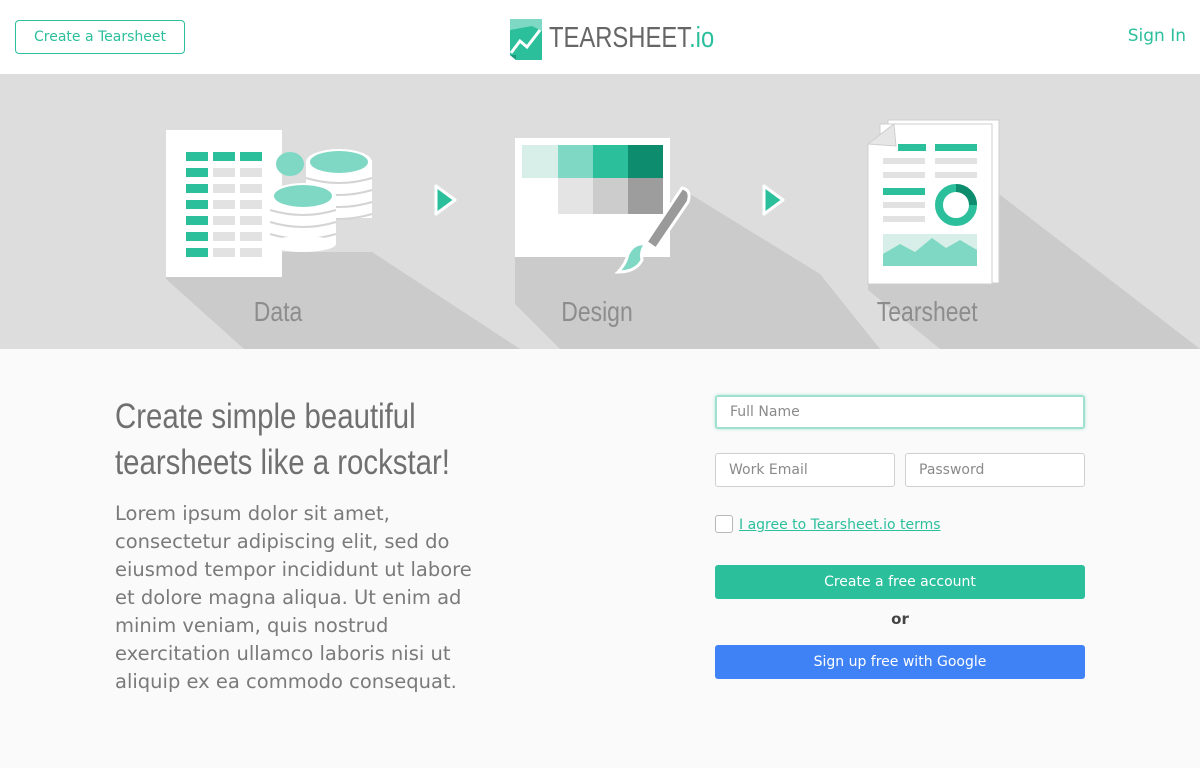 This screenshot has width=1200, height=768. What do you see at coordinates (900, 662) in the screenshot?
I see `google-signup-button: Sign up free with Google` at bounding box center [900, 662].